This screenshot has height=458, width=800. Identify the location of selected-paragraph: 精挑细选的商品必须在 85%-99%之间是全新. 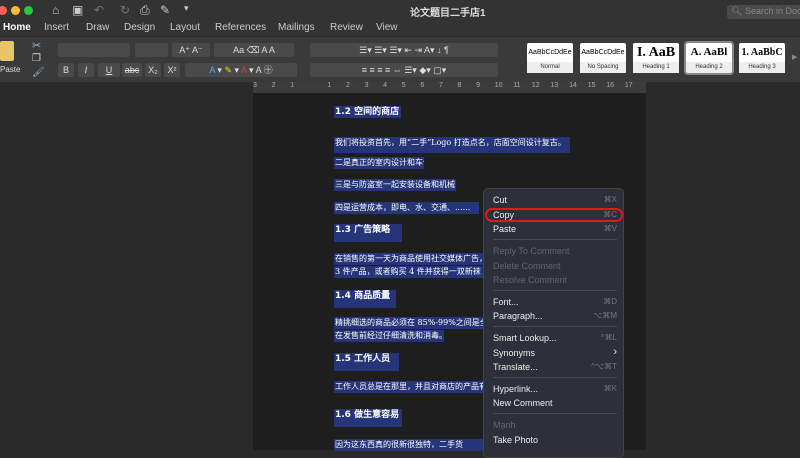
(409, 323).